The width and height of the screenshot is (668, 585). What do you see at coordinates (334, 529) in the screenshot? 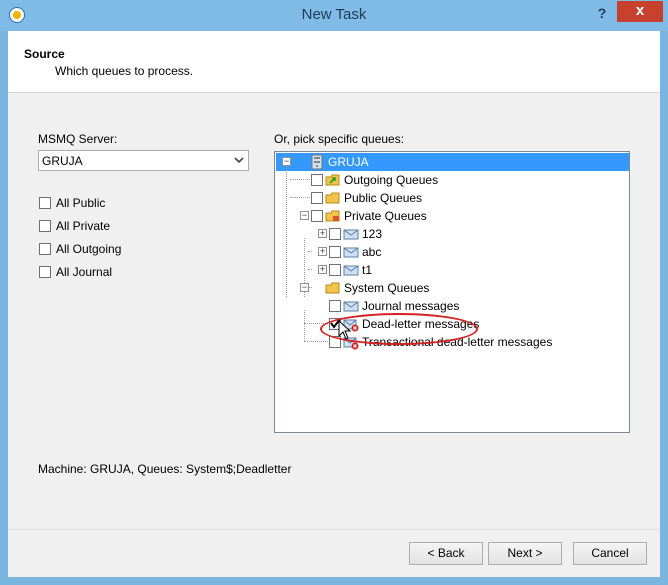
I see `divider` at bounding box center [334, 529].